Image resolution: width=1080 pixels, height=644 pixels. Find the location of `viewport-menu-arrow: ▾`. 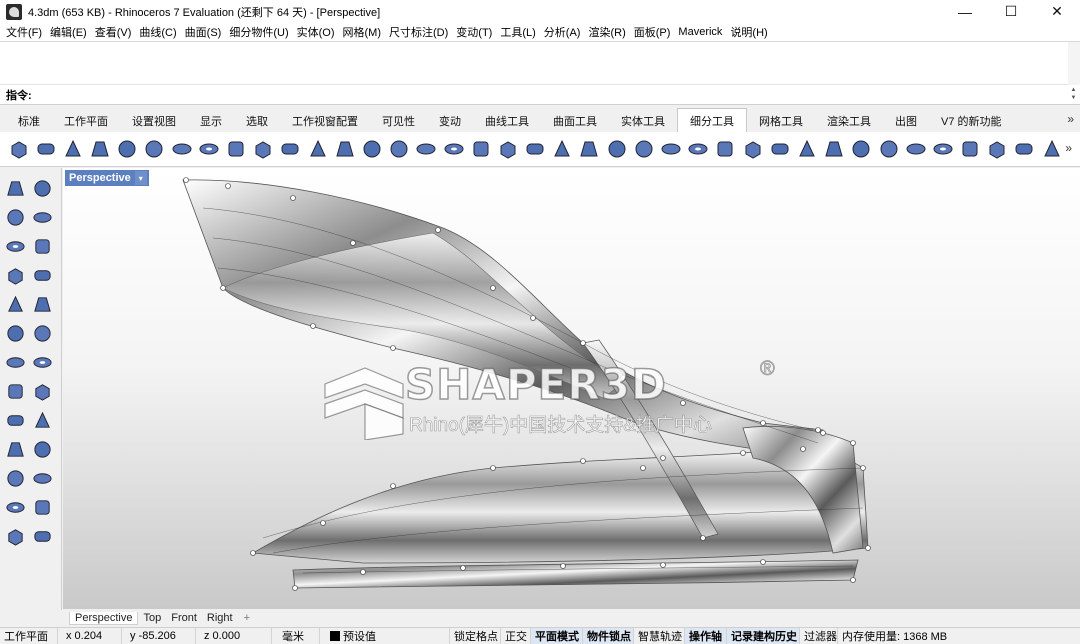

viewport-menu-arrow: ▾ is located at coordinates (140, 178).